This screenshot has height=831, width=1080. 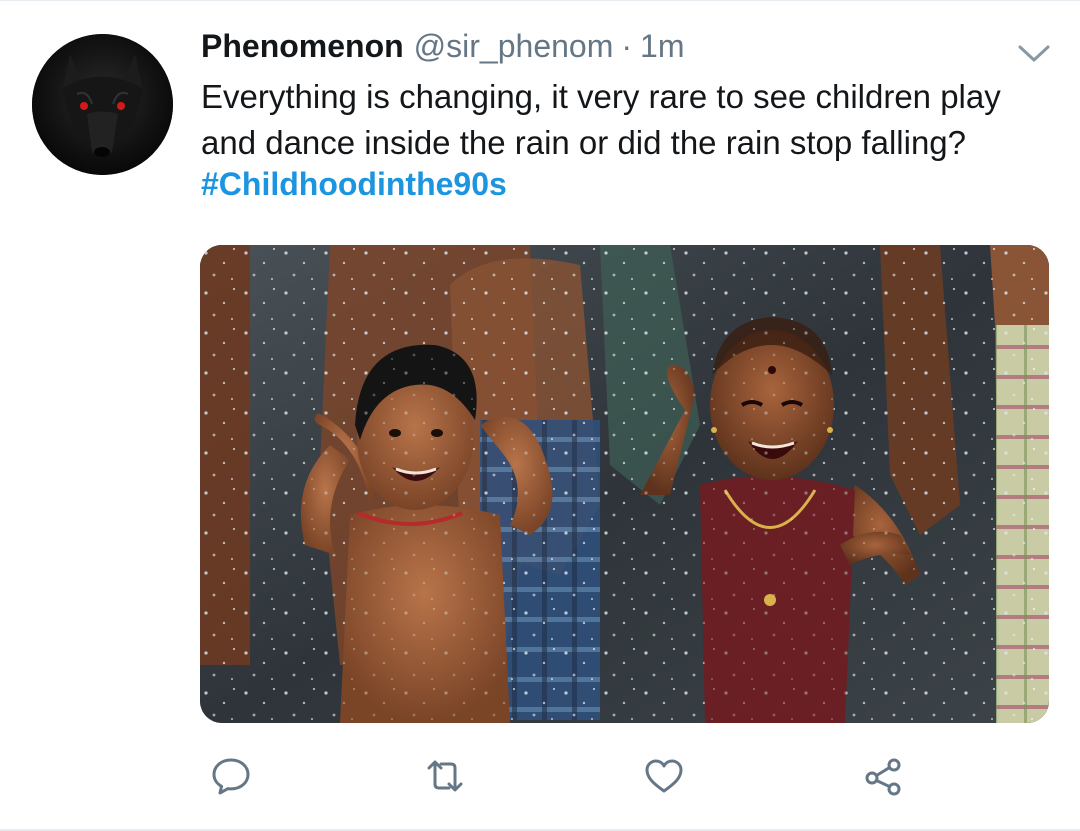 What do you see at coordinates (514, 46) in the screenshot?
I see `user-handle: @sir_phenom` at bounding box center [514, 46].